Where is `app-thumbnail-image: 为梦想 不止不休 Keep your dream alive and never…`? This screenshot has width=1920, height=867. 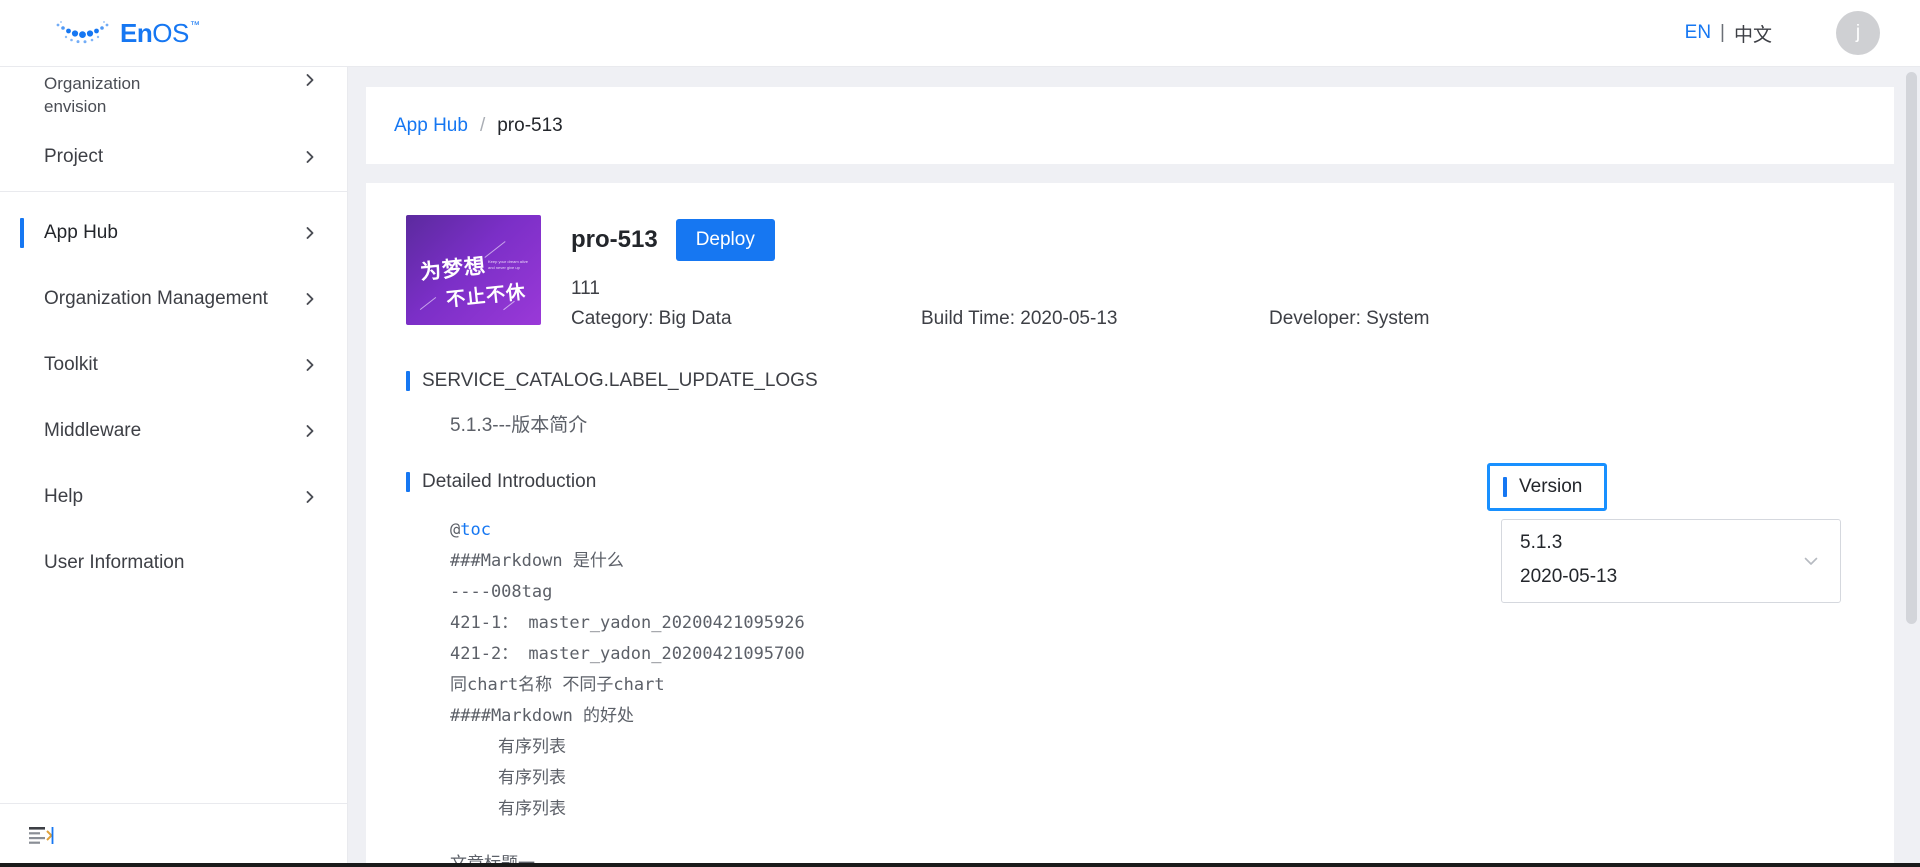
app-thumbnail-image: 为梦想 不止不休 Keep your dream alive and never… is located at coordinates (473, 270).